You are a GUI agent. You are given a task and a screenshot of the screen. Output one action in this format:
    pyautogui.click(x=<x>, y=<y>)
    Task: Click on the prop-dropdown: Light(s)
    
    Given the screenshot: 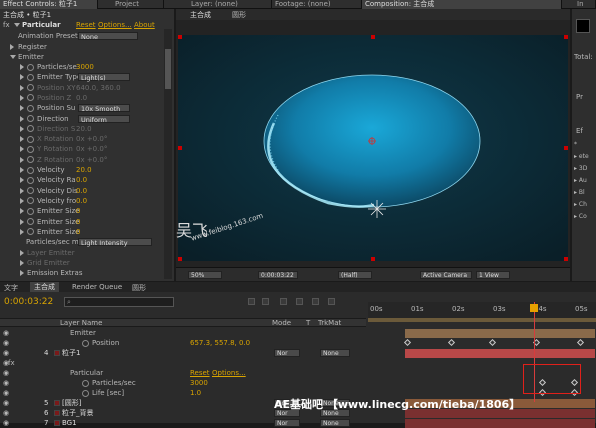 What is the action you would take?
    pyautogui.click(x=104, y=77)
    